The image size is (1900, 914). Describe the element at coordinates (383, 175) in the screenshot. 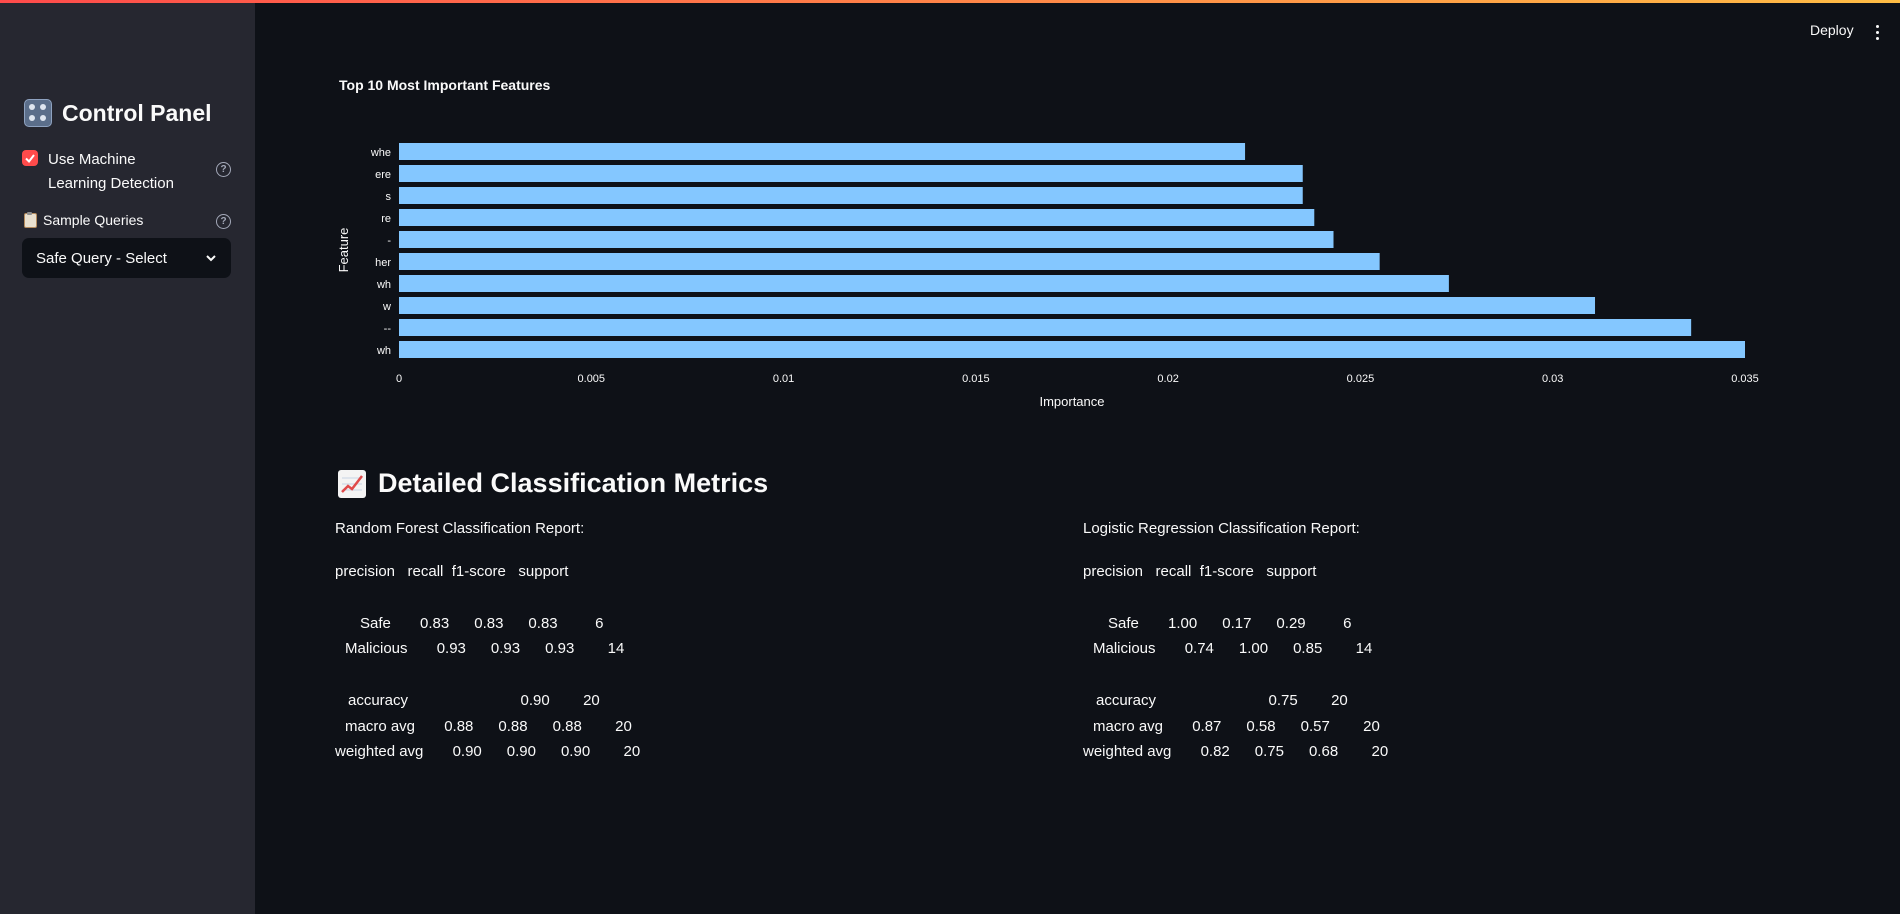

I see `y-tick-label: ere` at that location.